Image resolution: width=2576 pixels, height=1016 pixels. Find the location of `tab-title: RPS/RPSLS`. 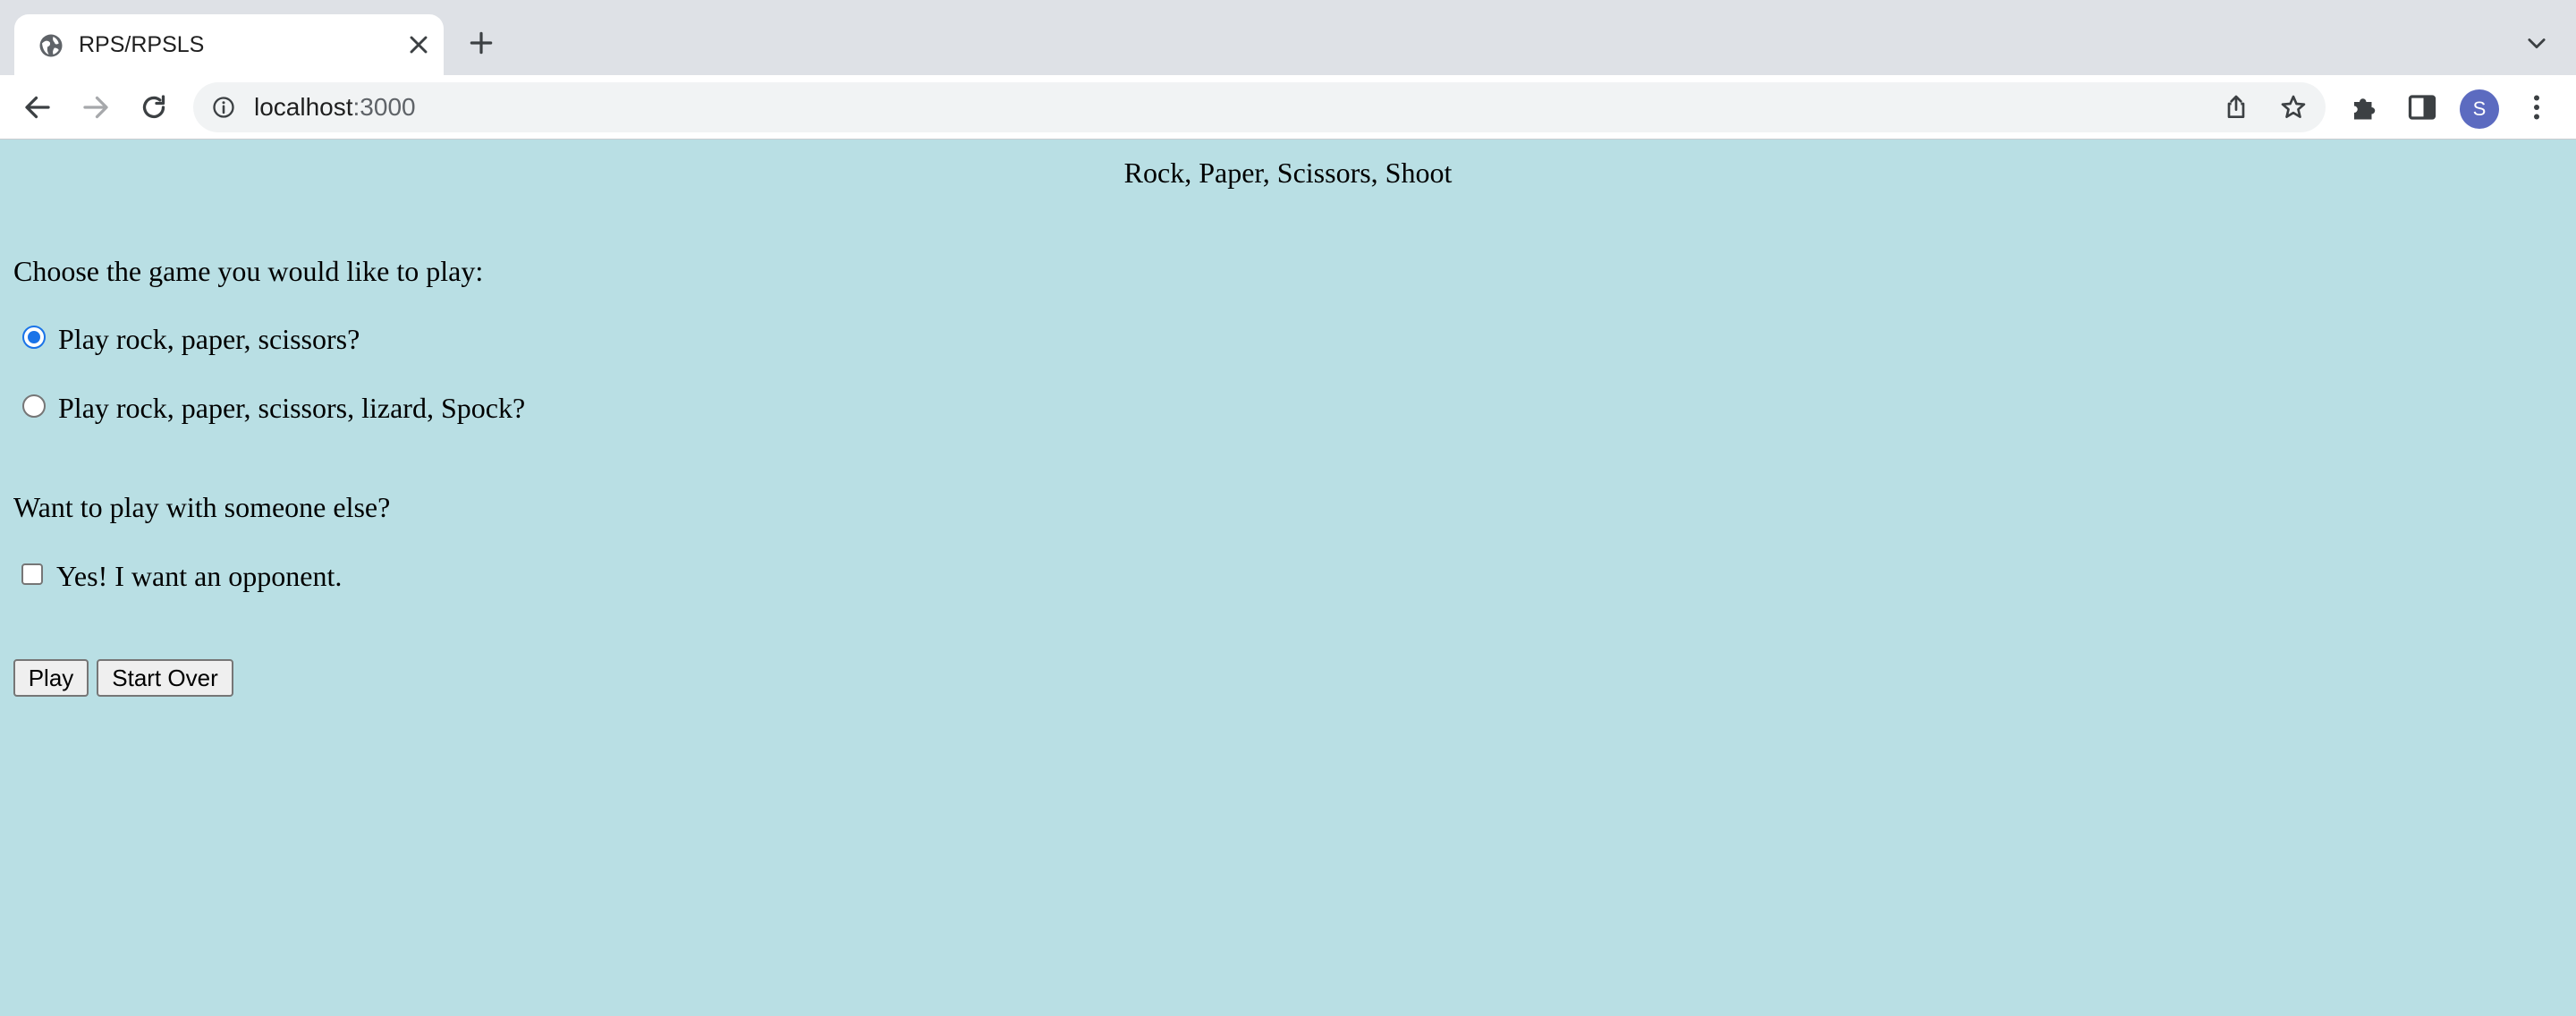

tab-title: RPS/RPSLS is located at coordinates (142, 44).